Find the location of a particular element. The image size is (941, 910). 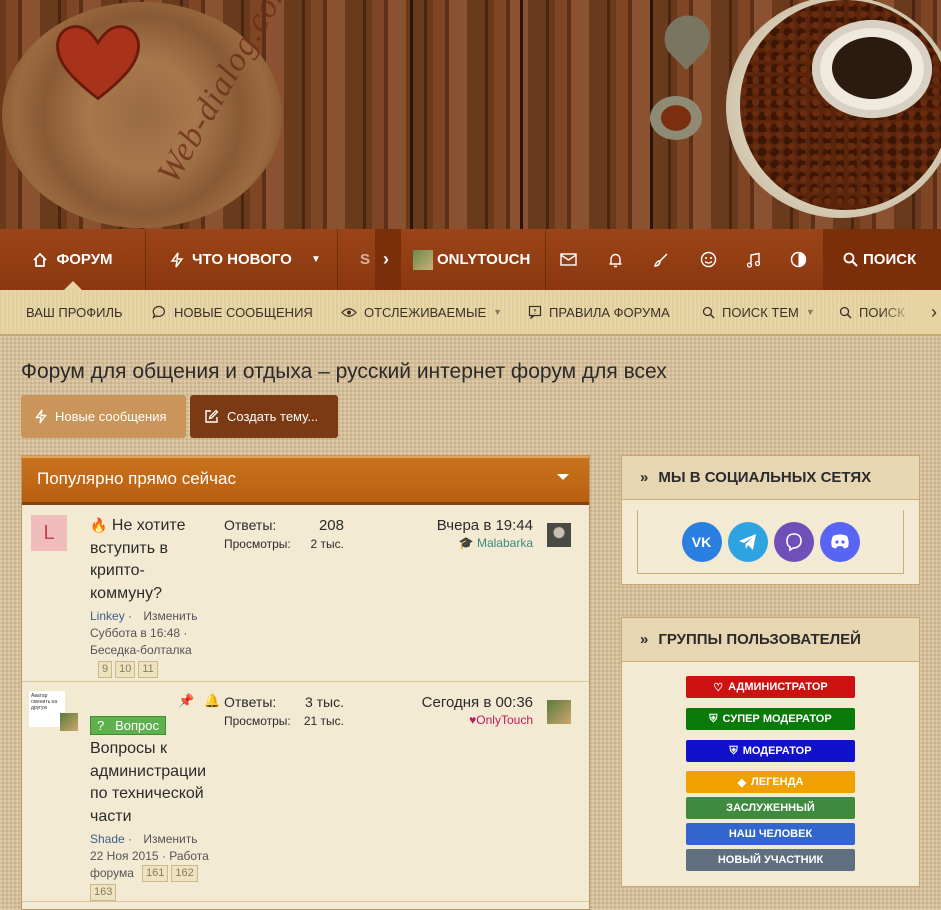

group-administrator: ♡ АДМИНИСТРАТОР is located at coordinates (770, 687).